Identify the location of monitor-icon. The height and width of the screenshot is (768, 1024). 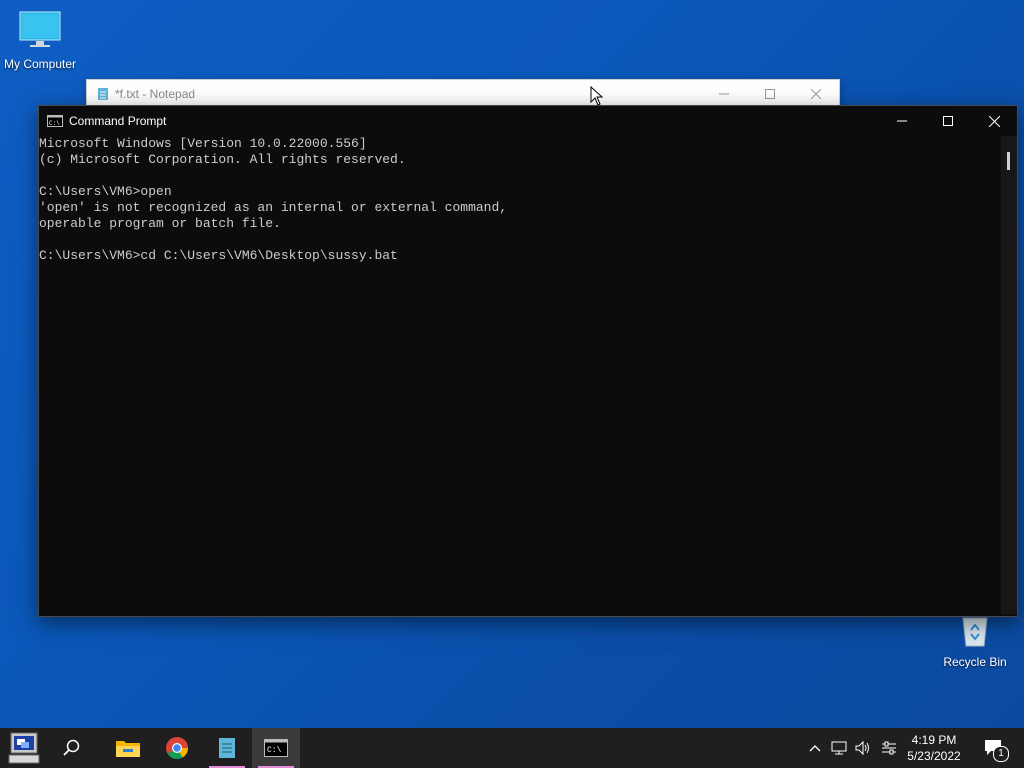
(40, 29).